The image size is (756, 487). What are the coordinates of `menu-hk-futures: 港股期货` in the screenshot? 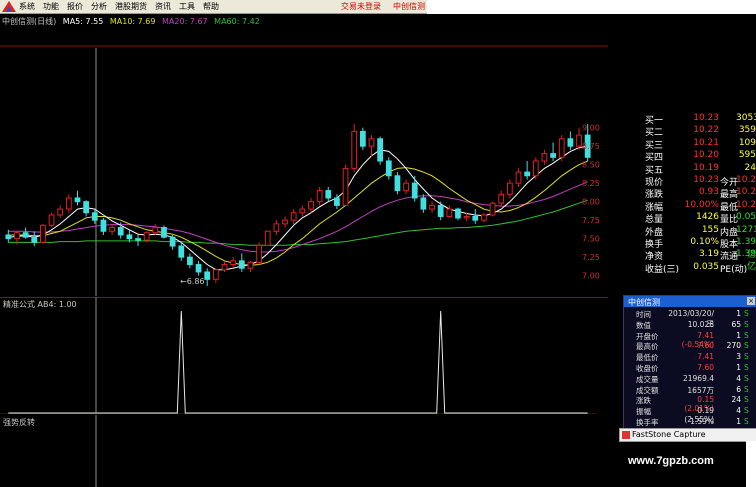 It's located at (131, 6).